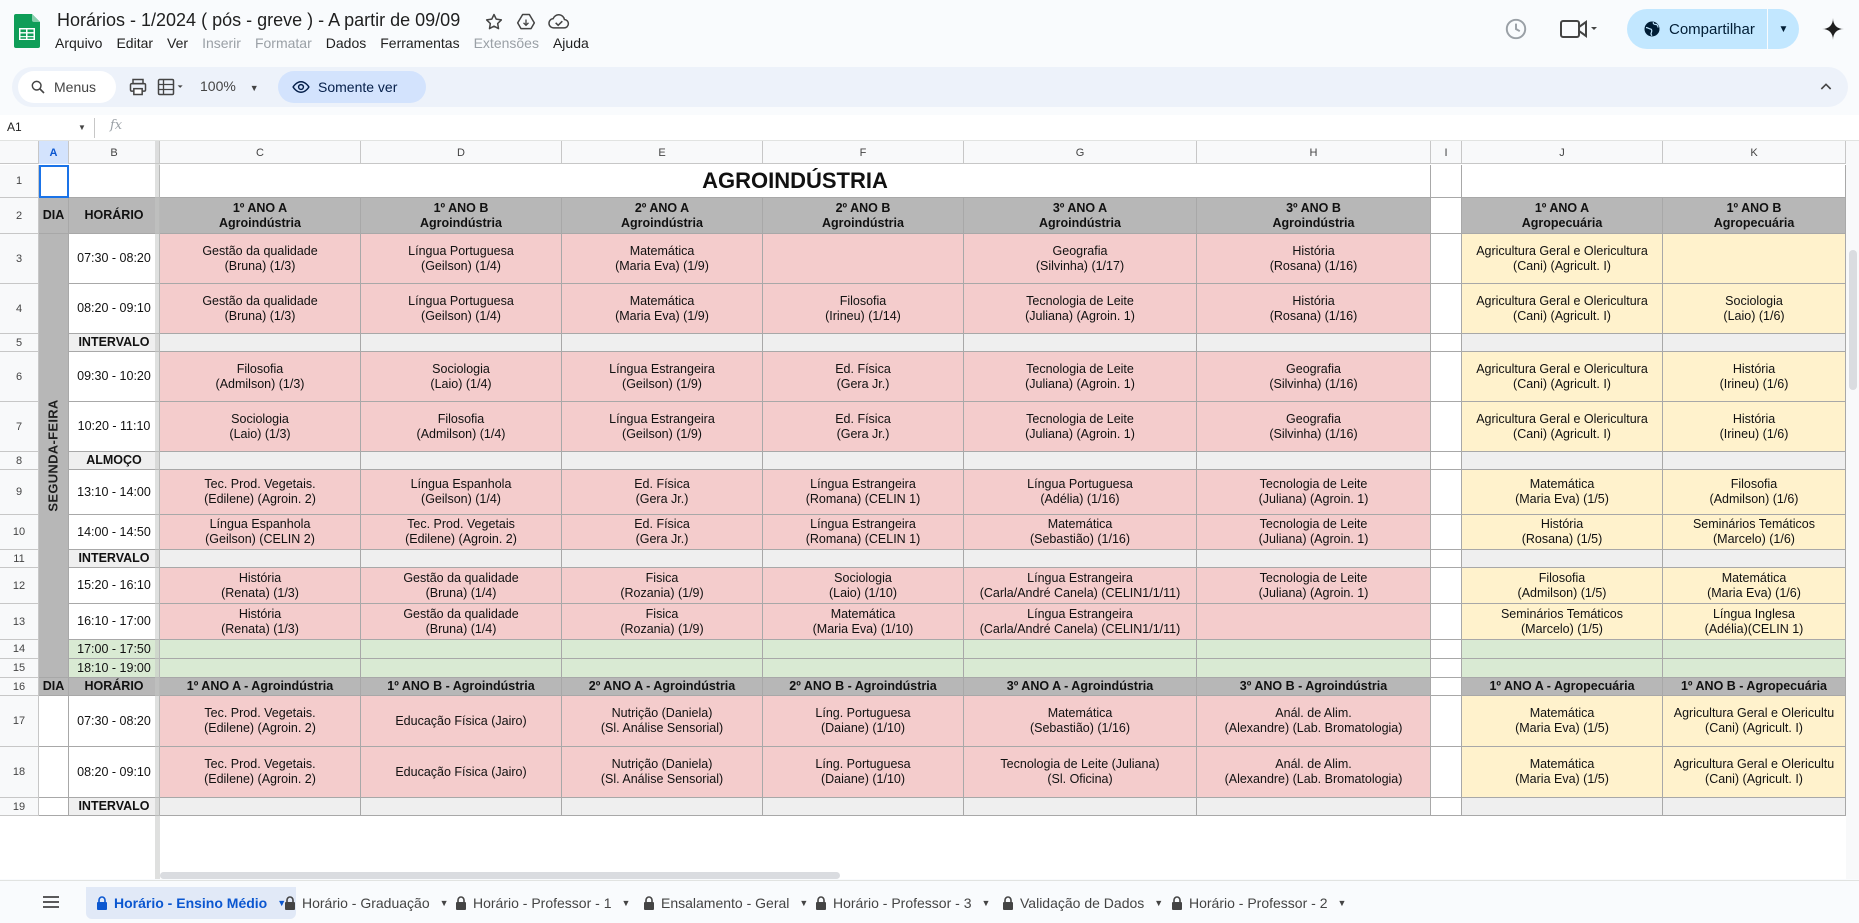 This screenshot has width=1859, height=923. Describe the element at coordinates (1258, 903) in the screenshot. I see `sheet-tab: Horário - Professor - 2 ▼` at that location.